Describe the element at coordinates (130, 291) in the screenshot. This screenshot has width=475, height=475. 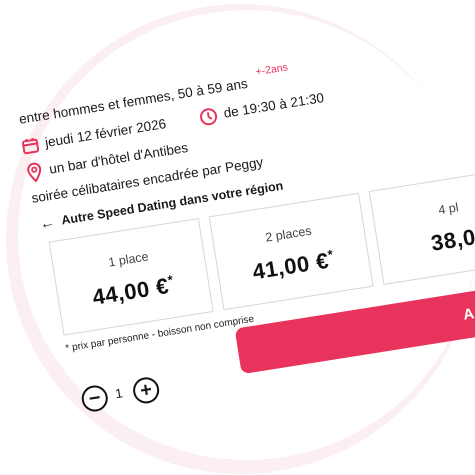
I see `price-amount-text: 44,00 €` at that location.